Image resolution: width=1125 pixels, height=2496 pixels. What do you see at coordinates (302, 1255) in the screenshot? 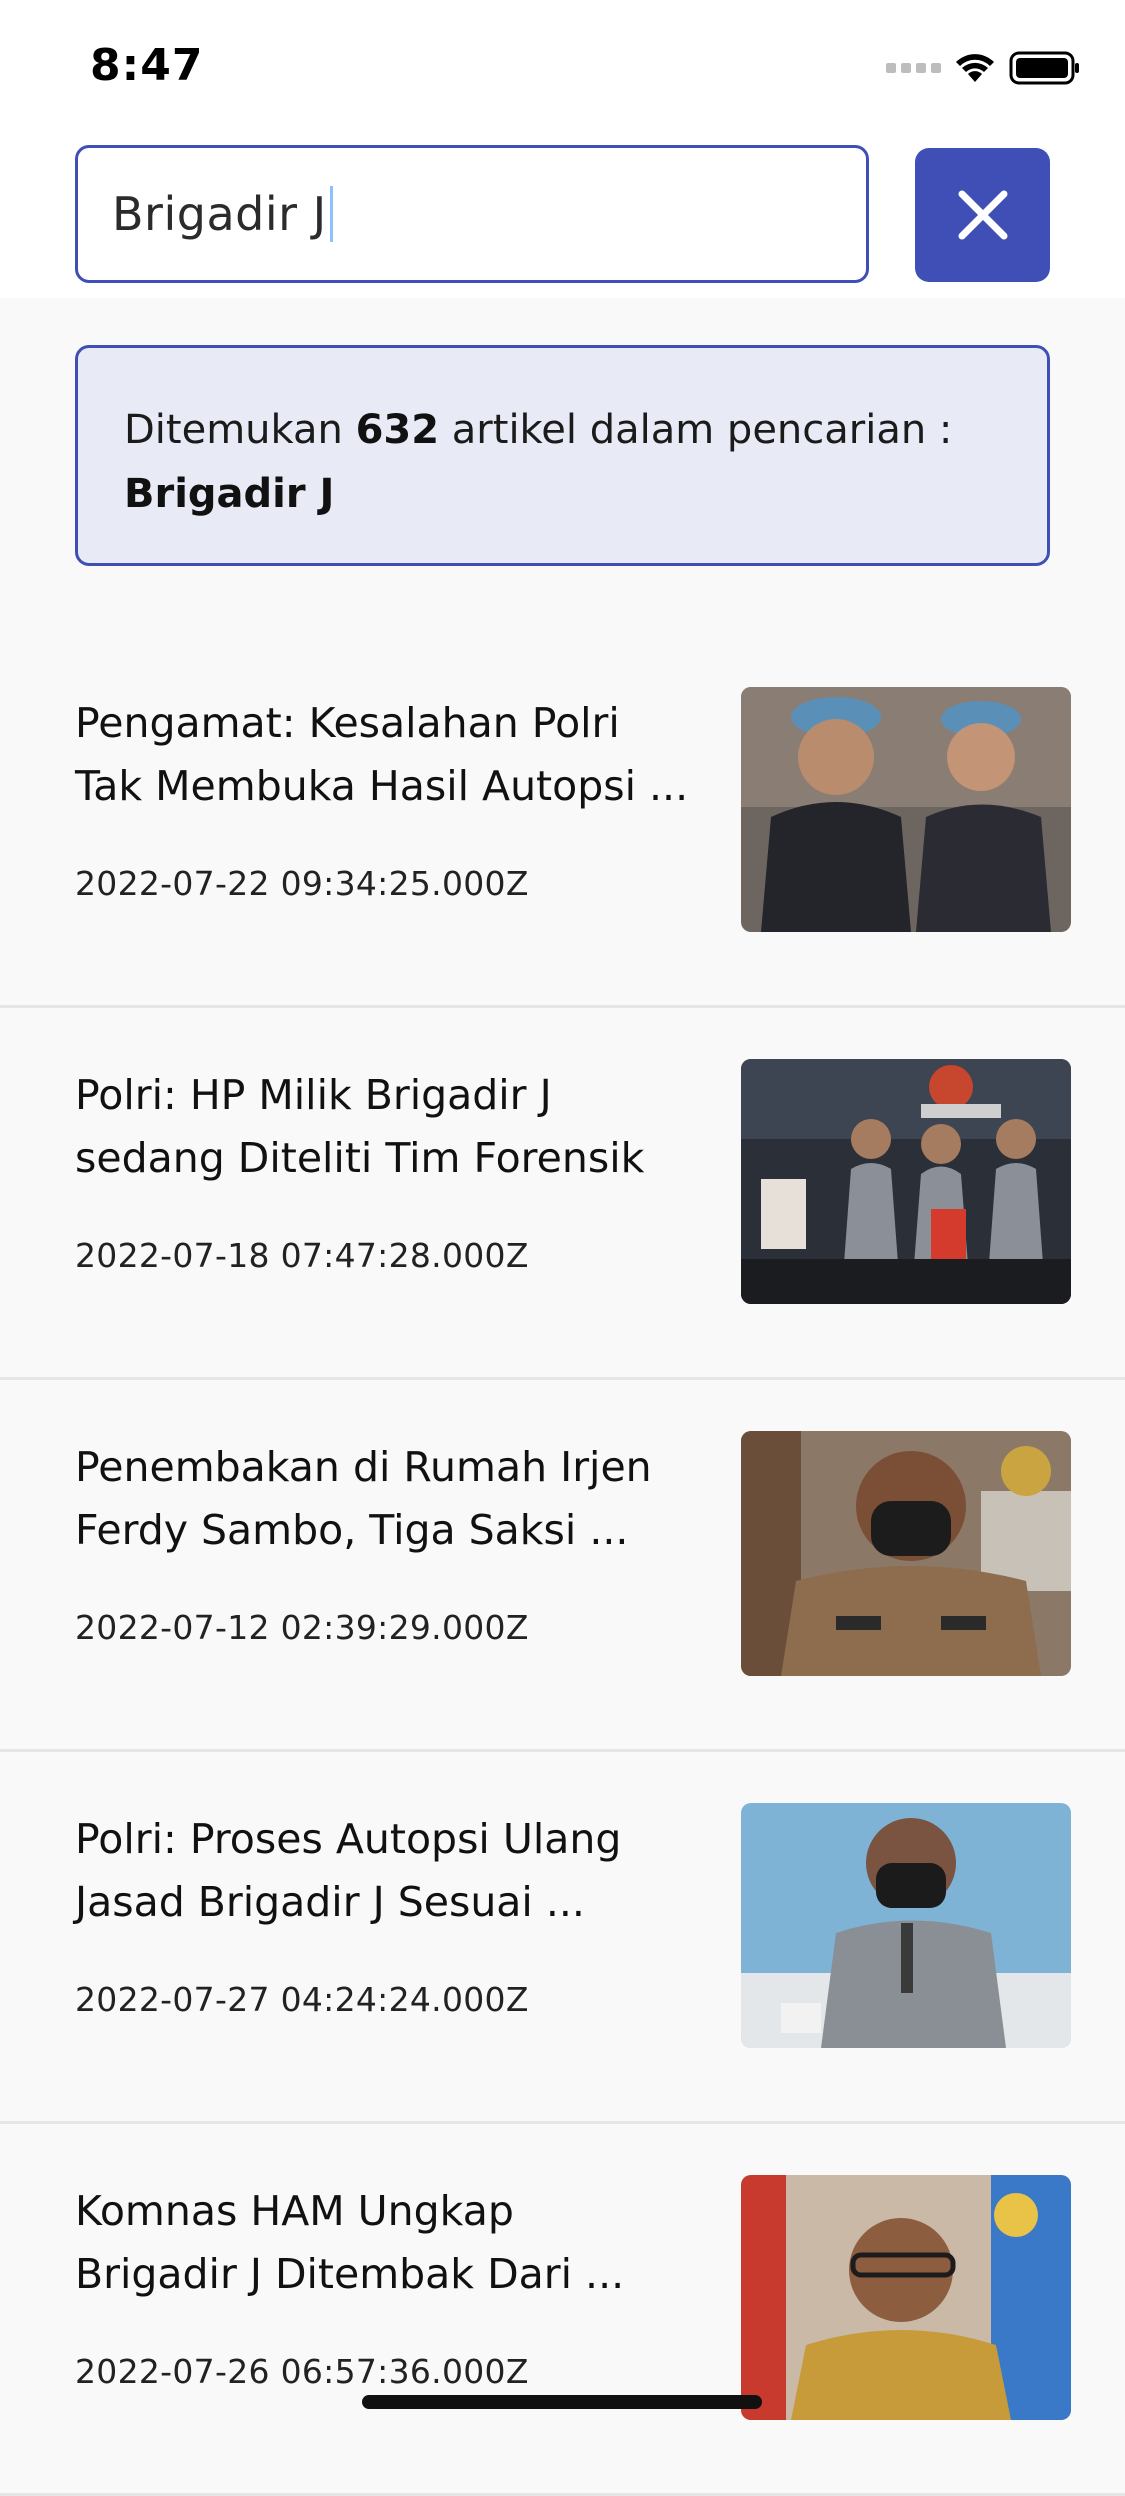
I see `article-date: 2022-07-18 07:47:28.000Z` at bounding box center [302, 1255].